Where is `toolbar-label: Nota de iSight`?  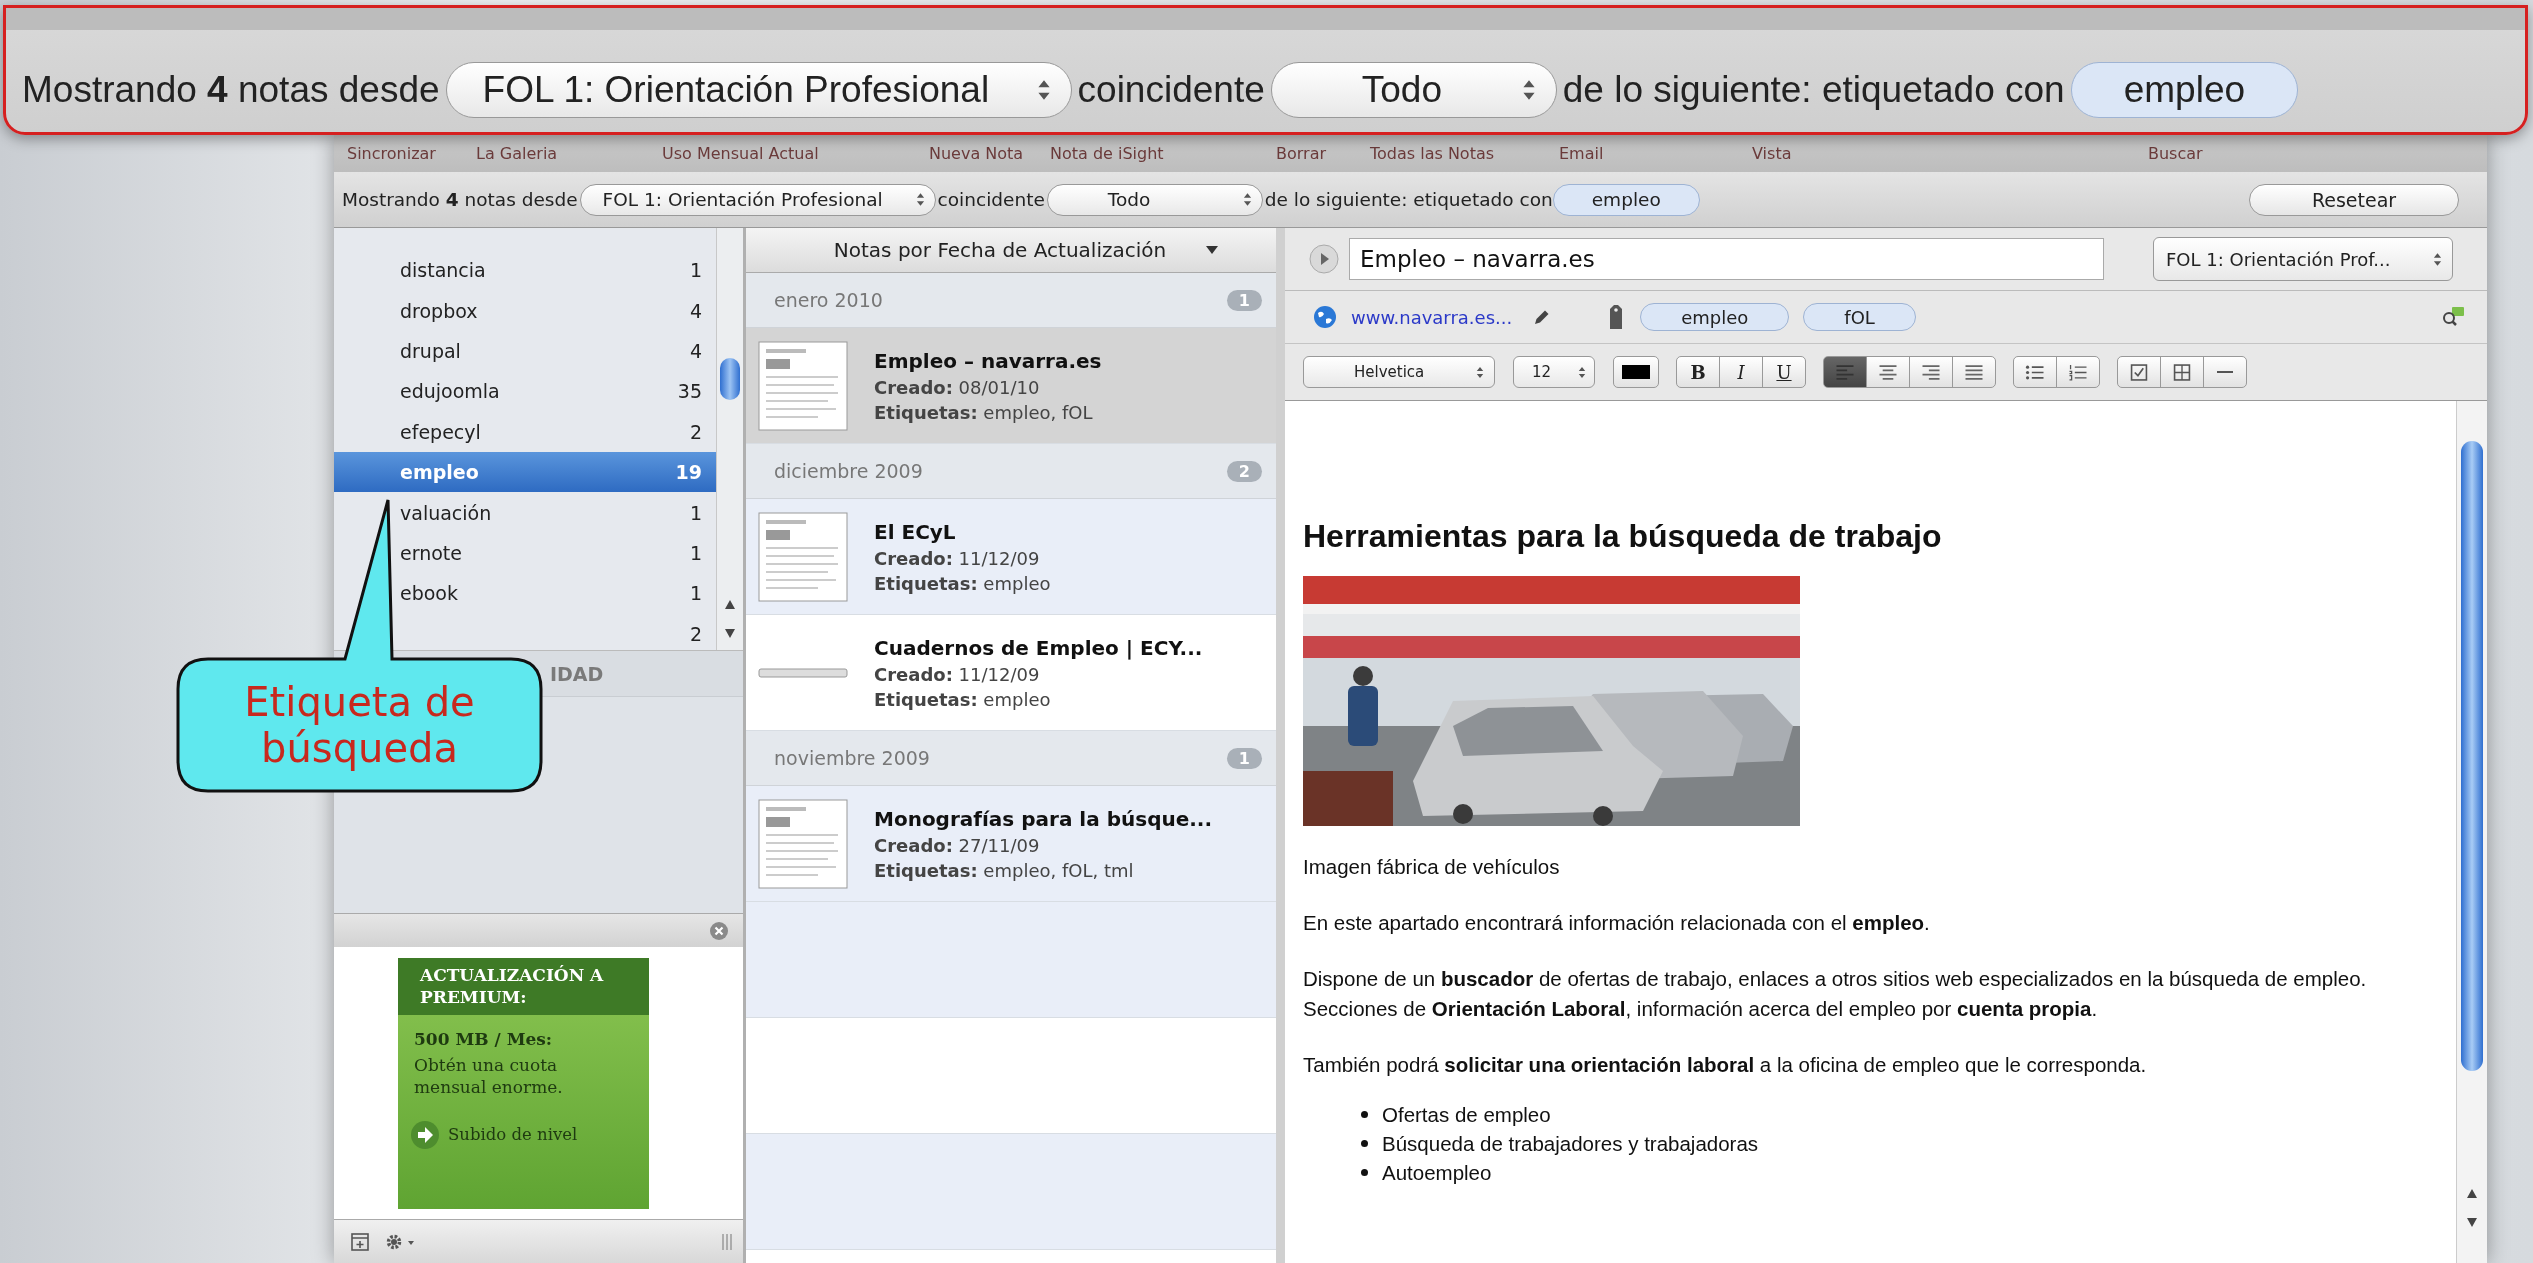 toolbar-label: Nota de iSight is located at coordinates (1163, 153).